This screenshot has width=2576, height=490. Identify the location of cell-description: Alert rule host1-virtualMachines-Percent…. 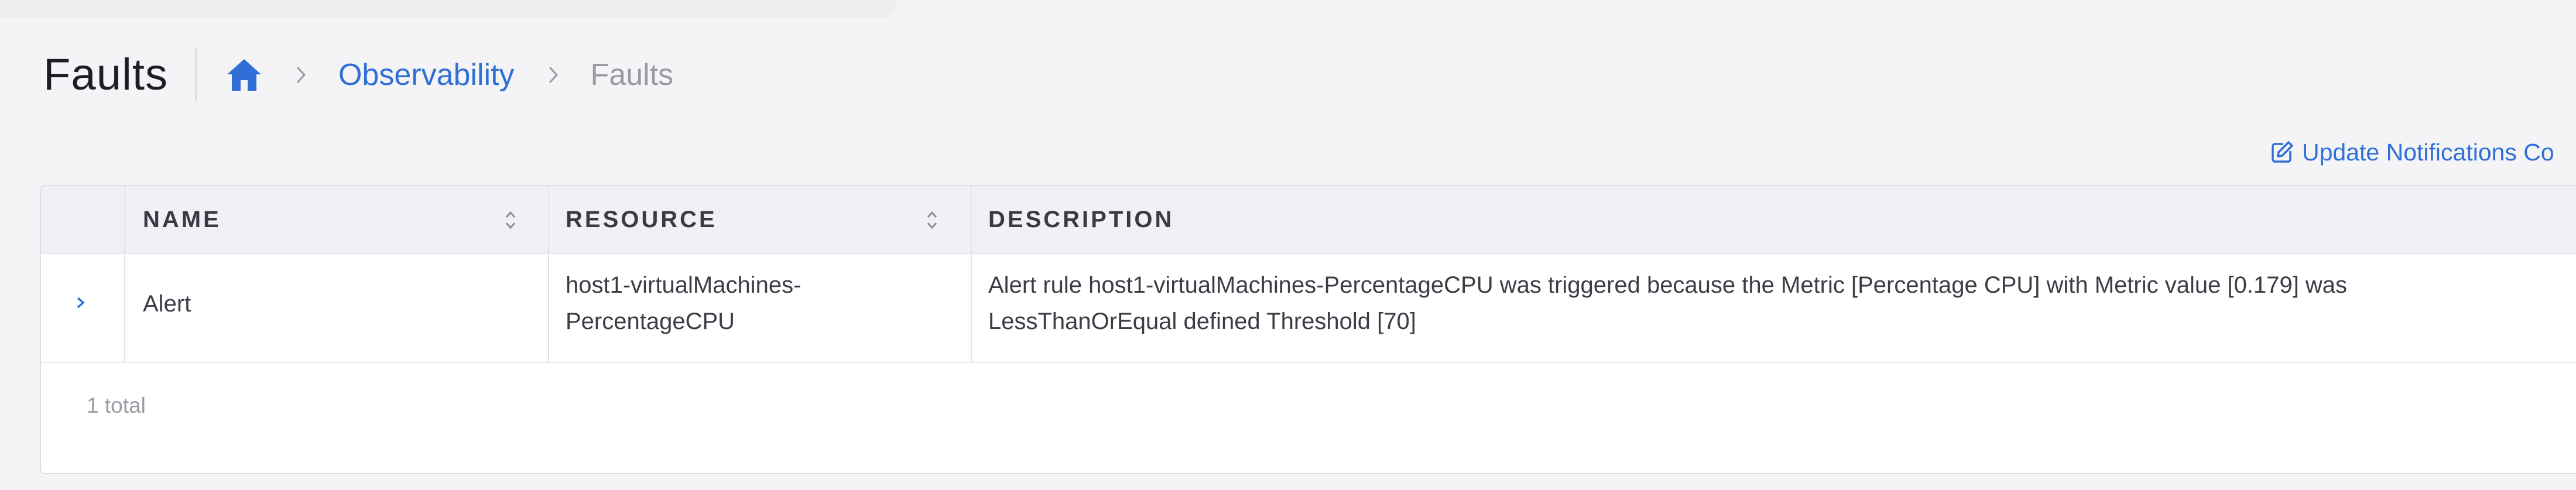
(1667, 303).